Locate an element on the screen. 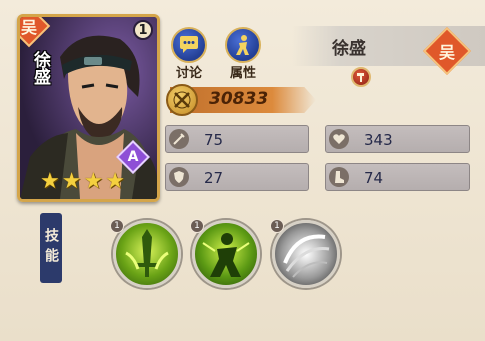 This screenshot has width=485, height=341. sword-icon is located at coordinates (179, 139).